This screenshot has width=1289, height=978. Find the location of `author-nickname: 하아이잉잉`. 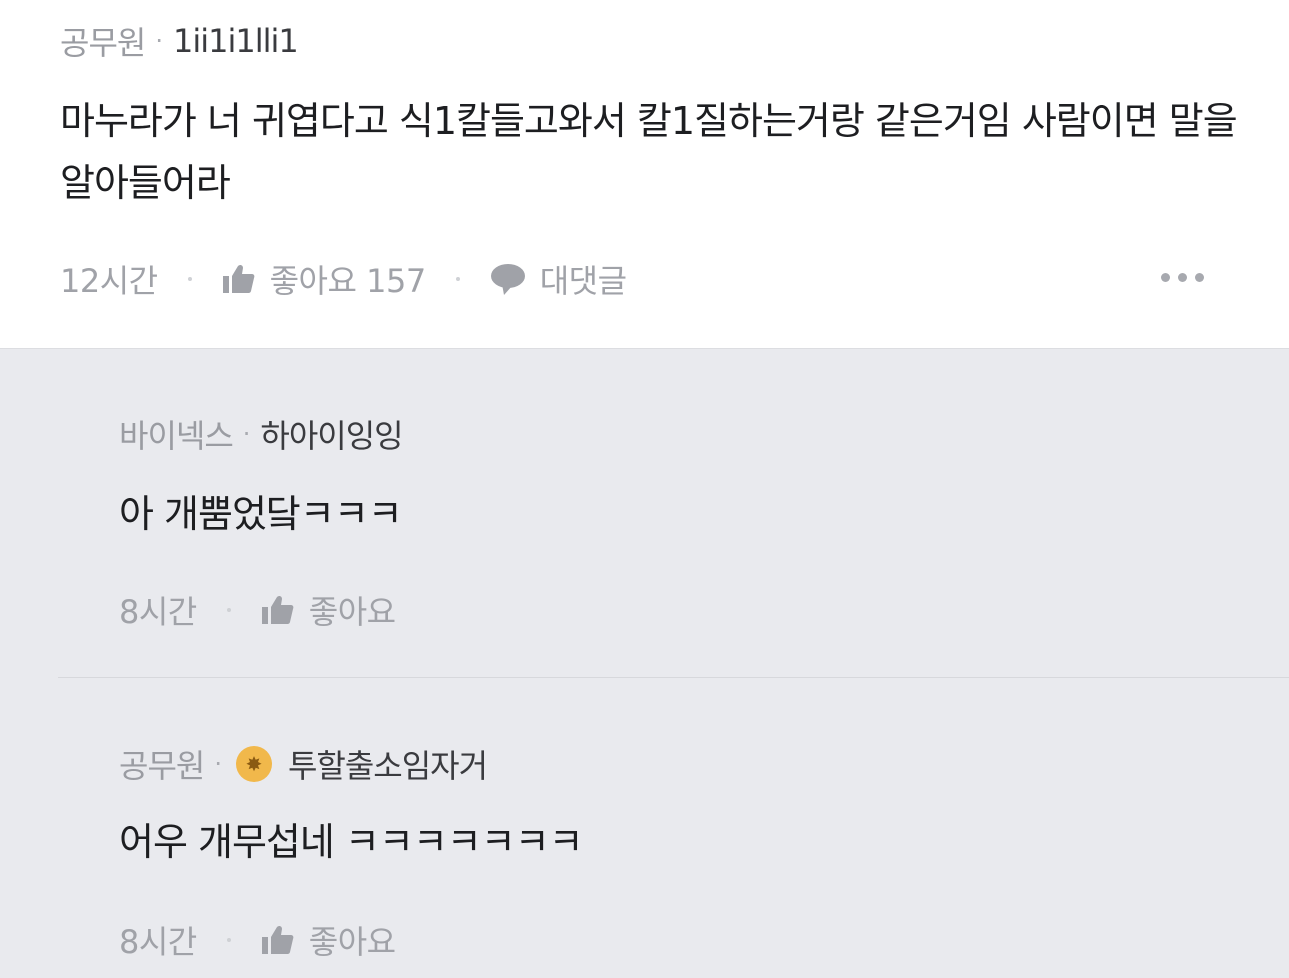

author-nickname: 하아이잉잉 is located at coordinates (331, 434).